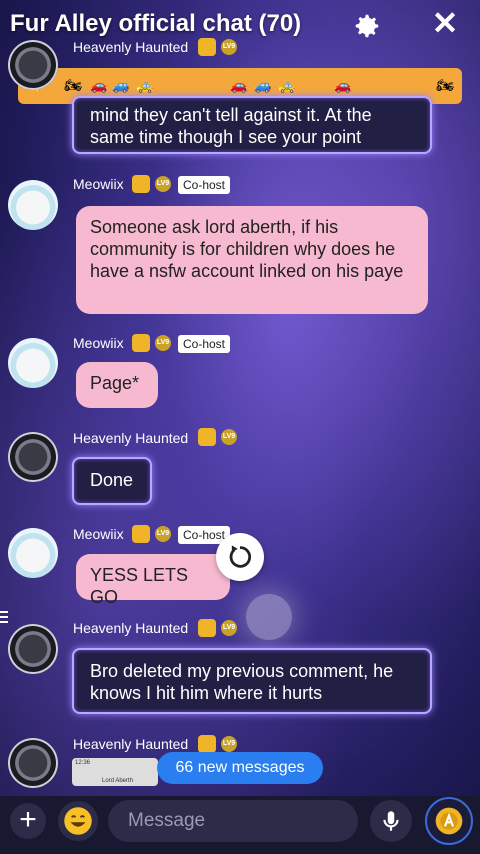 The width and height of the screenshot is (480, 854). Describe the element at coordinates (83, 763) in the screenshot. I see `thumbnail-time: 12:36` at that location.